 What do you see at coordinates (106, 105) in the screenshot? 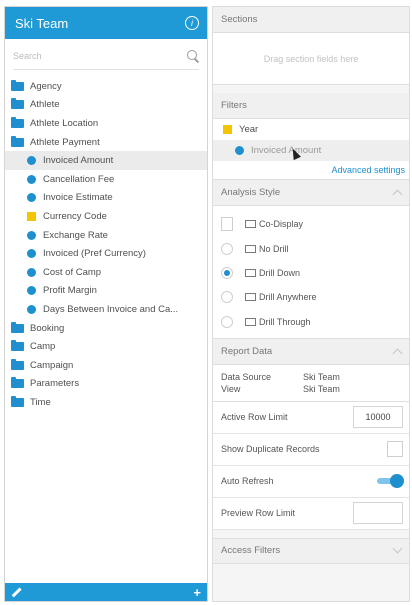
I see `folder-item: Athlete` at bounding box center [106, 105].